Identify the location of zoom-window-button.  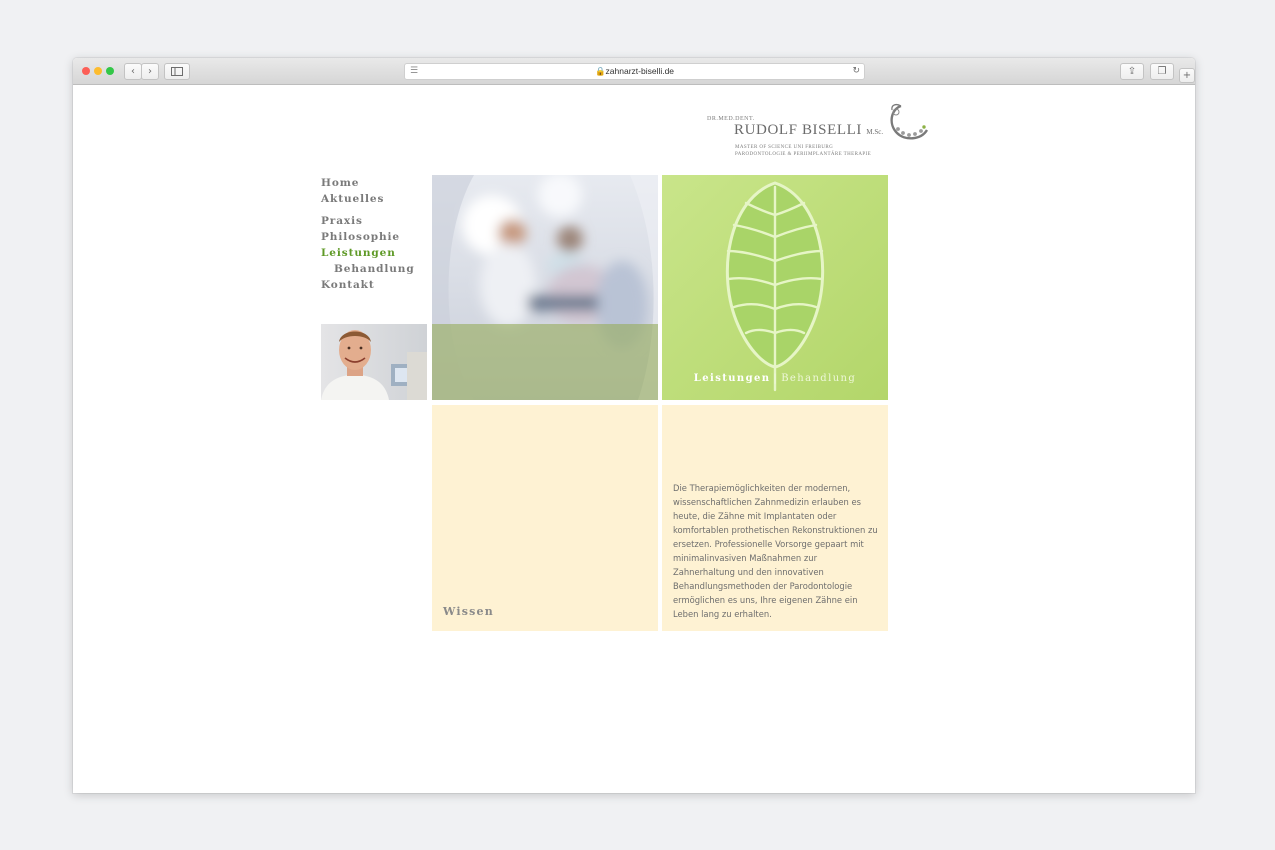
(110, 71).